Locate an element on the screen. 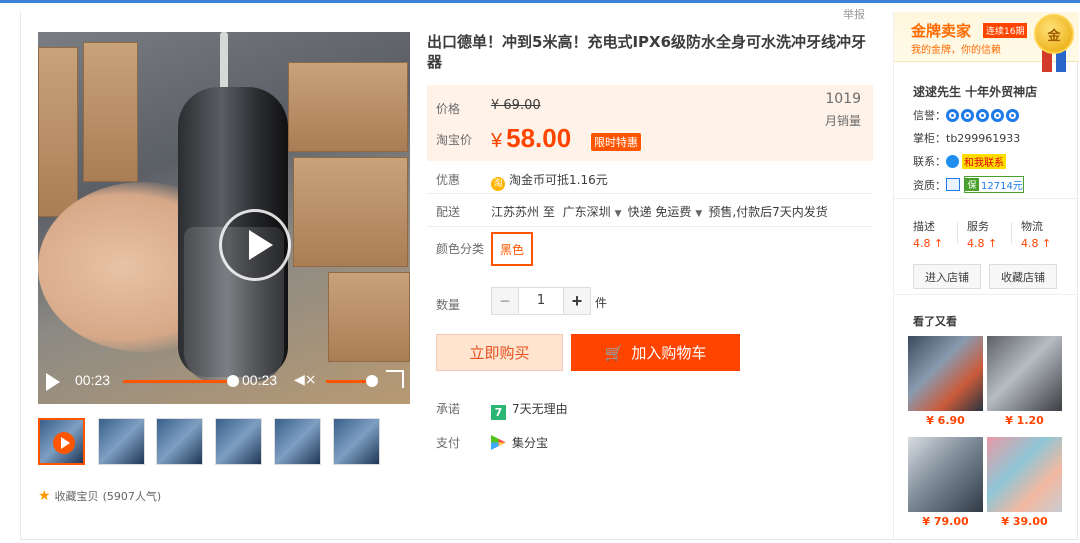 The height and width of the screenshot is (543, 1080). payment-value: 集分宝 is located at coordinates (519, 442).